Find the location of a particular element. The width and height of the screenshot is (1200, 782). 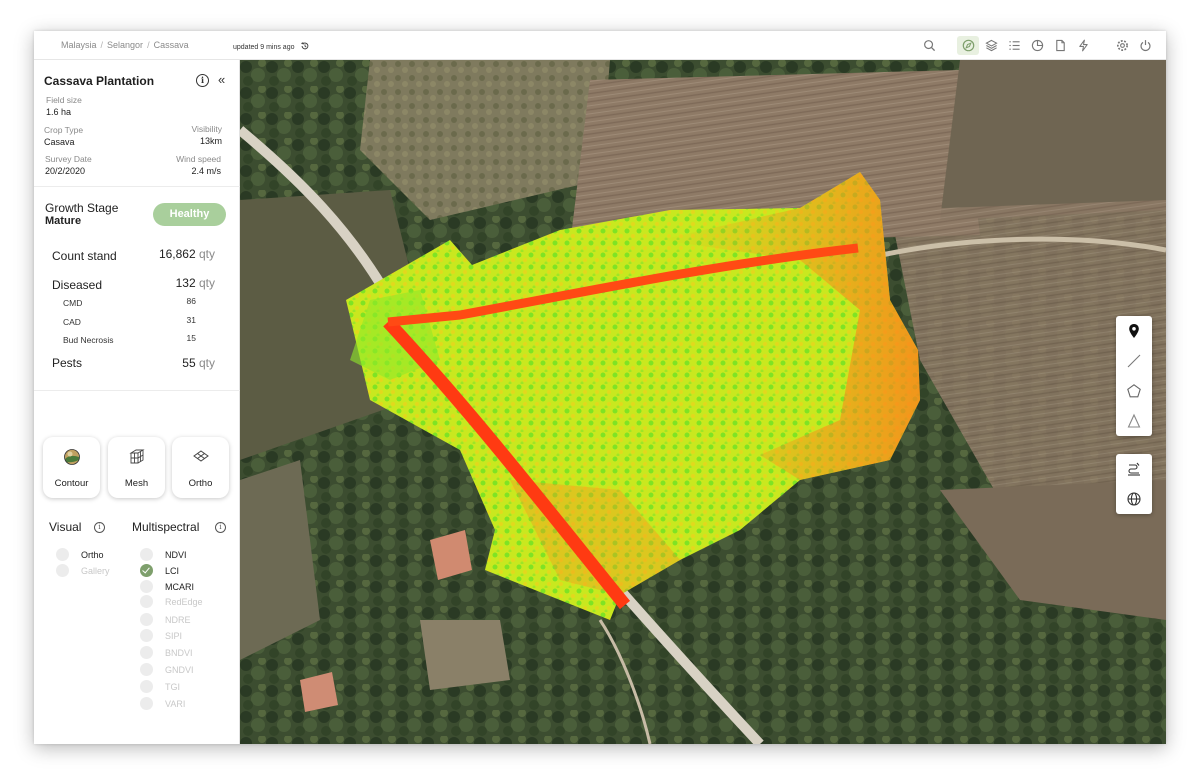

option-label: BNDVI is located at coordinates (179, 652).